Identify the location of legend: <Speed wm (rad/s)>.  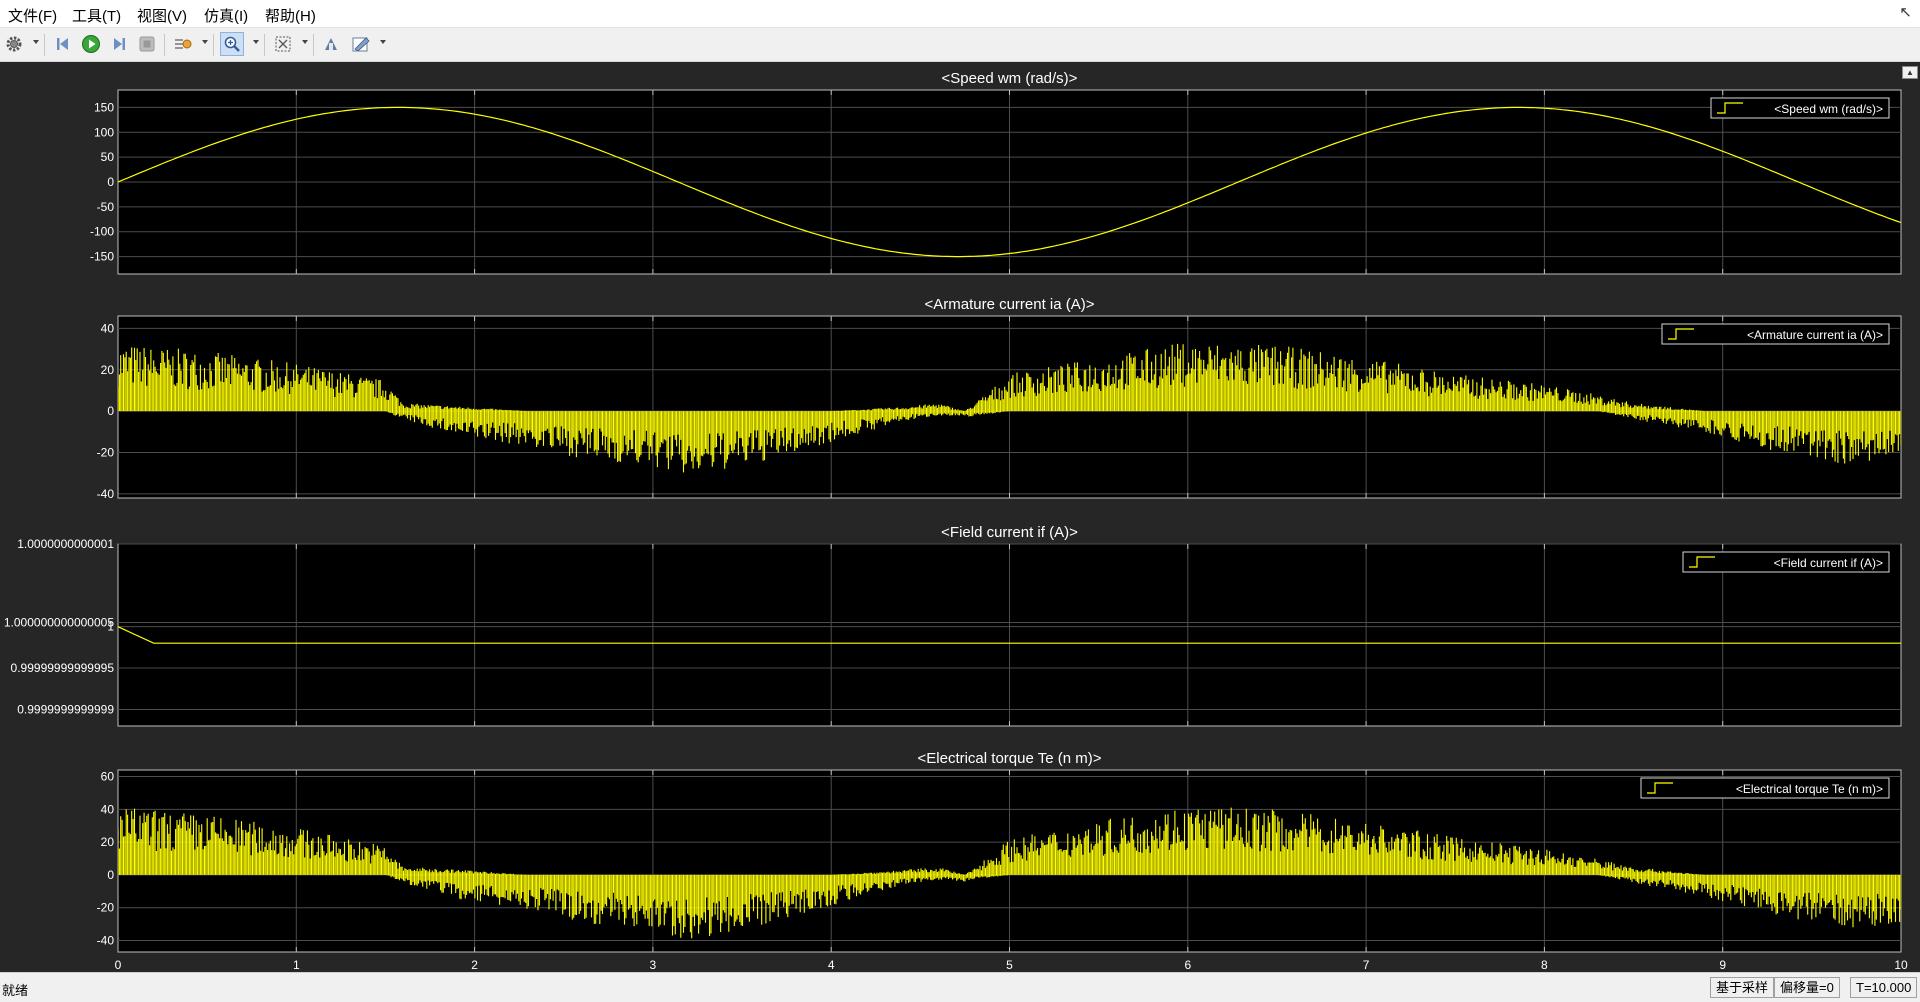
(1800, 108).